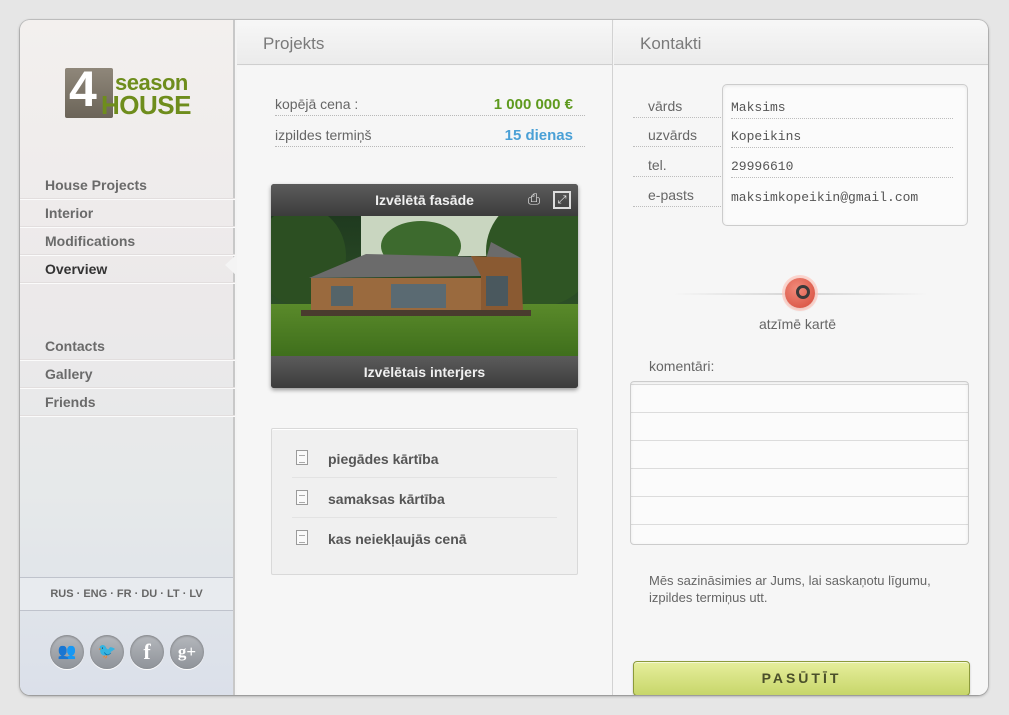 Image resolution: width=1009 pixels, height=715 pixels. Describe the element at coordinates (397, 539) in the screenshot. I see `doc-link-label: kas neiekļaujās cenā` at that location.